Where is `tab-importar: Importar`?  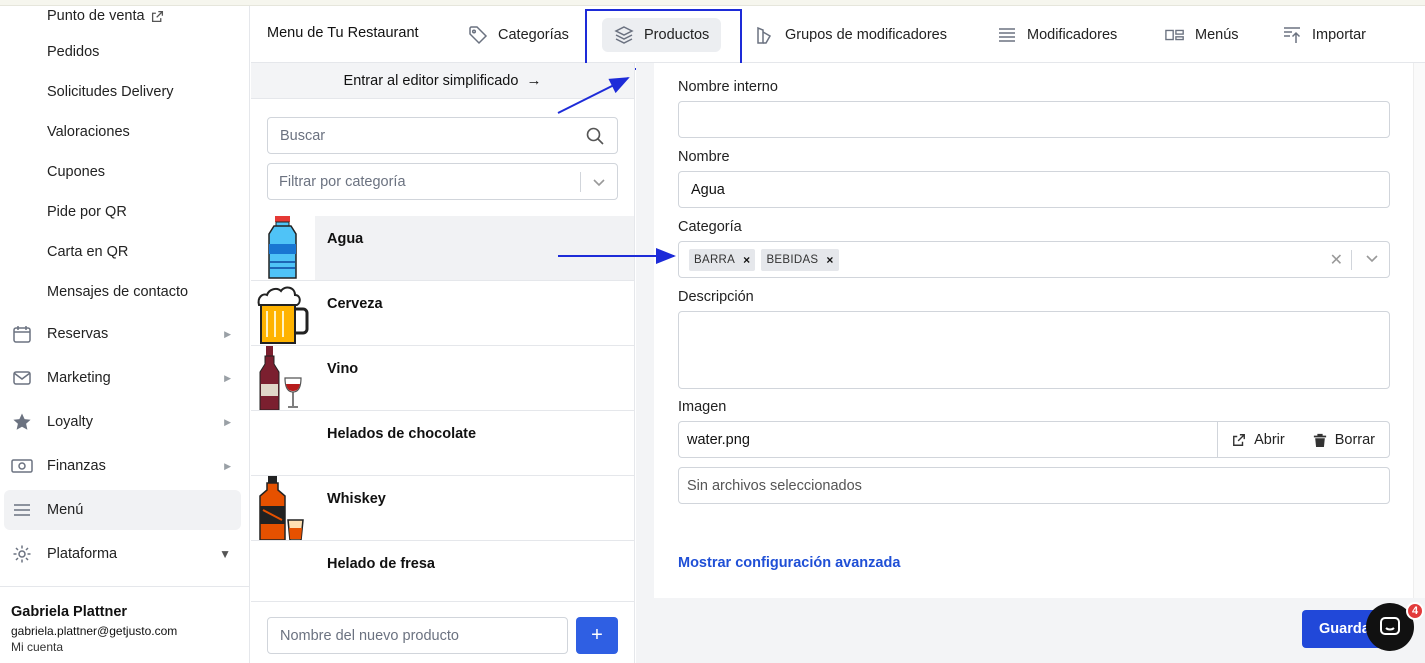
tab-importar: Importar is located at coordinates (1324, 35).